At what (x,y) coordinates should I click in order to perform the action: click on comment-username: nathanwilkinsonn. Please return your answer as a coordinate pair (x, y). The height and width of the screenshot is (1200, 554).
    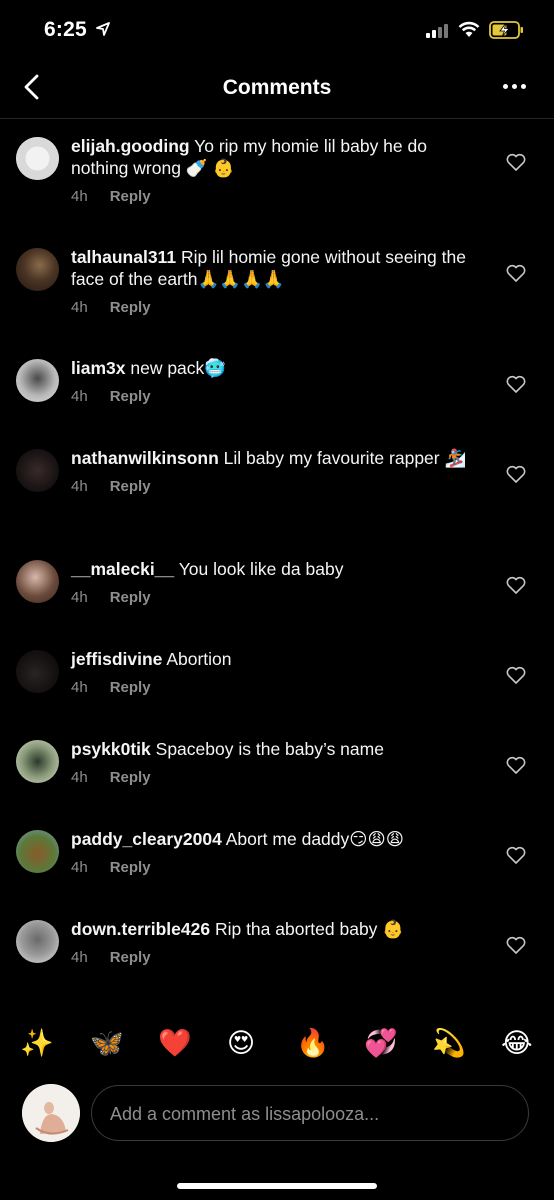
    Looking at the image, I should click on (145, 458).